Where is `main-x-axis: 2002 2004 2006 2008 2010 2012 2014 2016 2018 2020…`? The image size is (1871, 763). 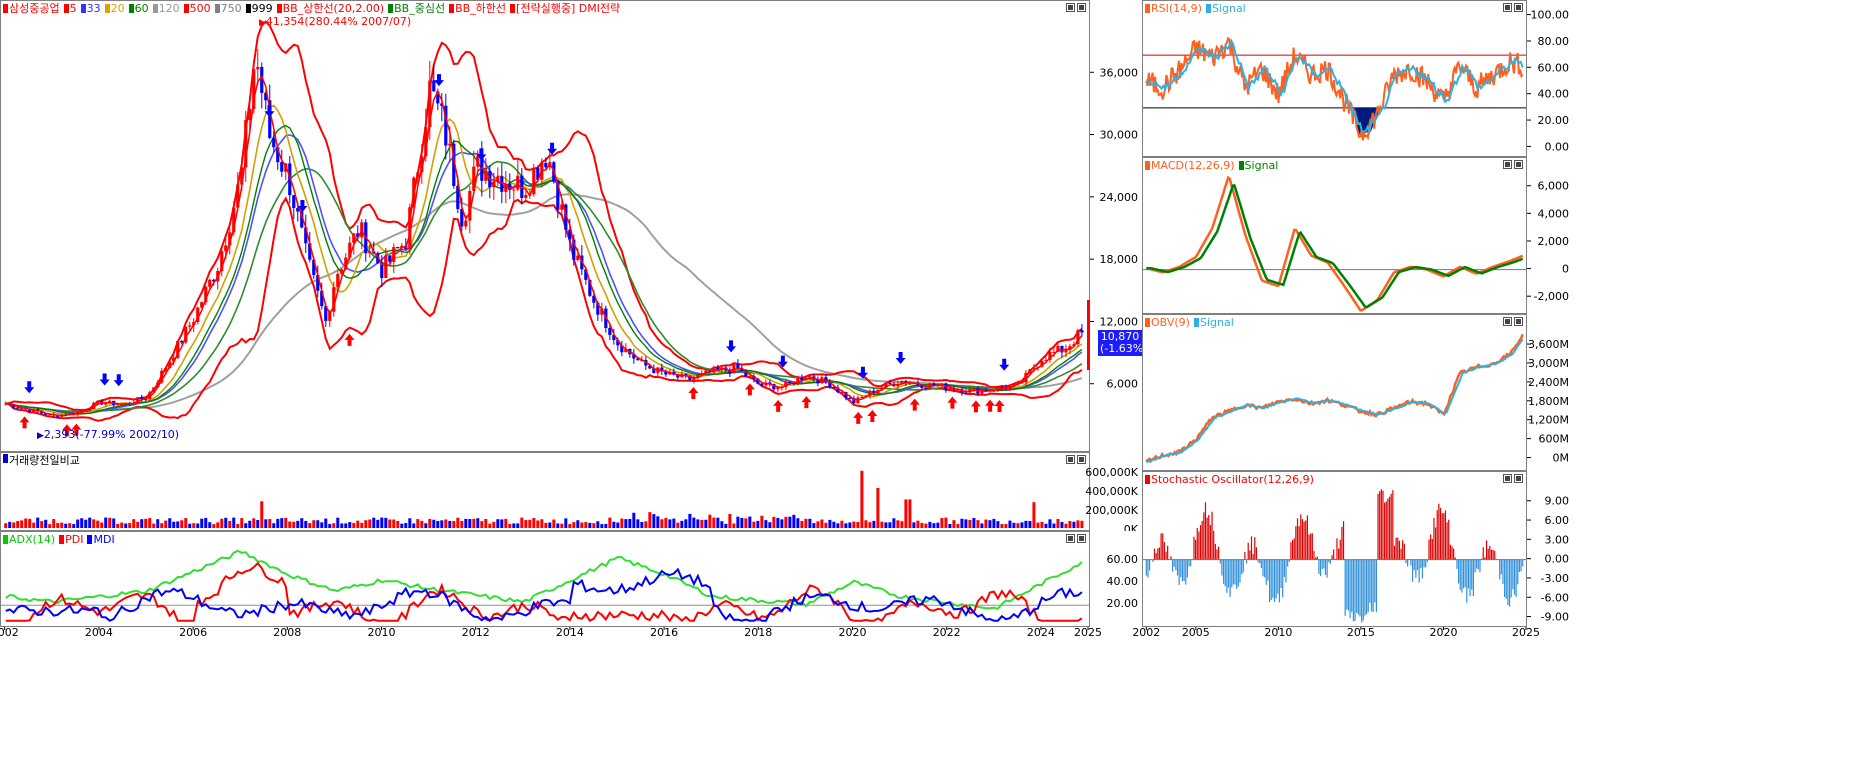
main-x-axis: 2002 2004 2006 2008 2010 2012 2014 2016 2018 2020… is located at coordinates (571, 694).